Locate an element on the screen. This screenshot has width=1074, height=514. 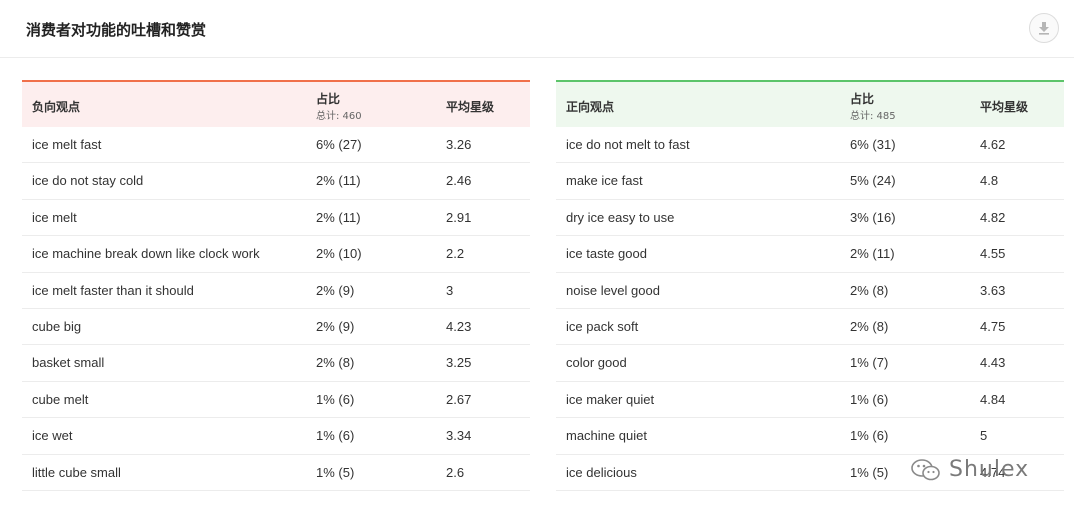
rating-cell: 4.62 is located at coordinates (993, 144).